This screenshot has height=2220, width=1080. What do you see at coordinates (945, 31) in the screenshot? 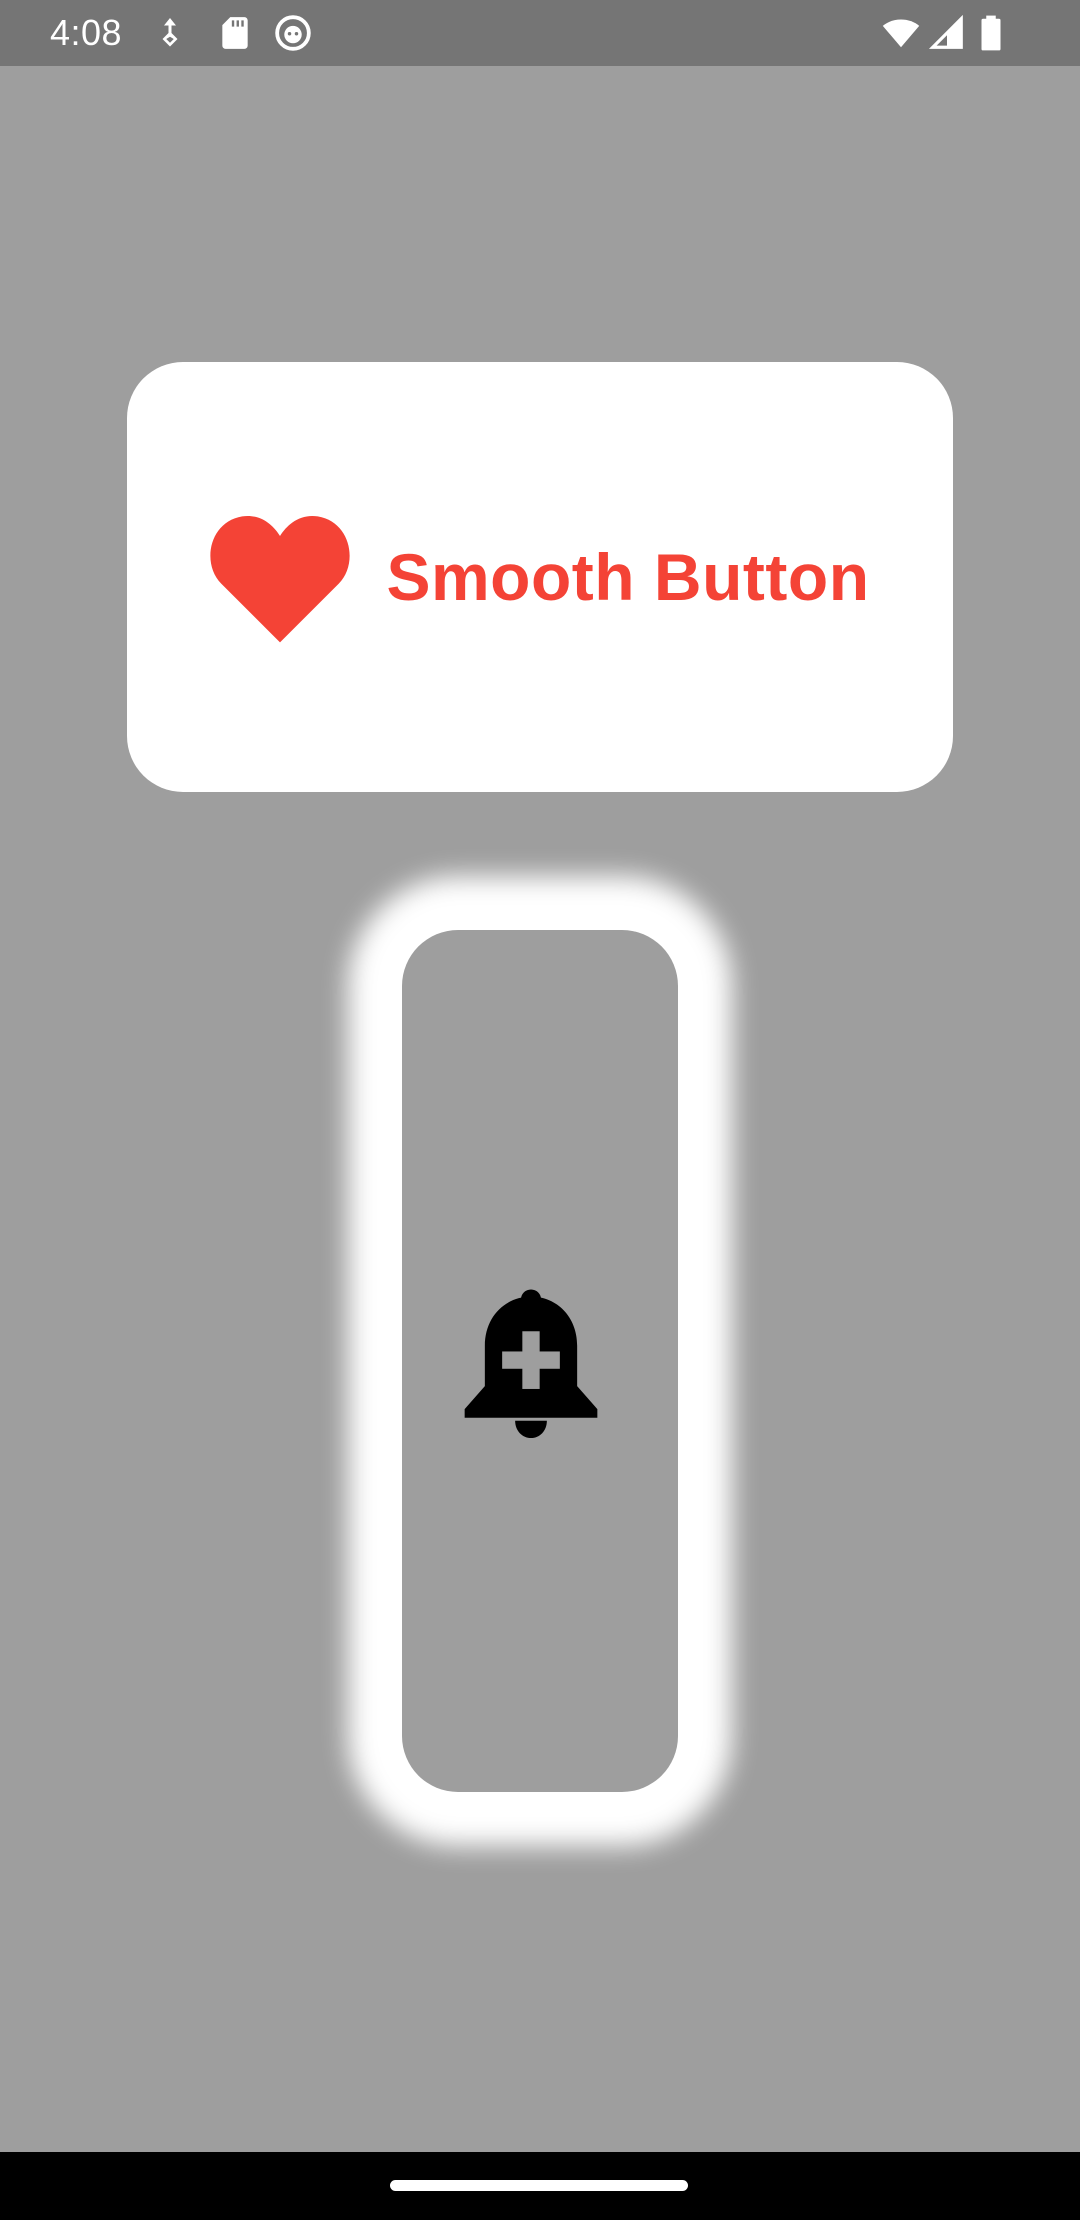
I see `cell-signal-icon` at bounding box center [945, 31].